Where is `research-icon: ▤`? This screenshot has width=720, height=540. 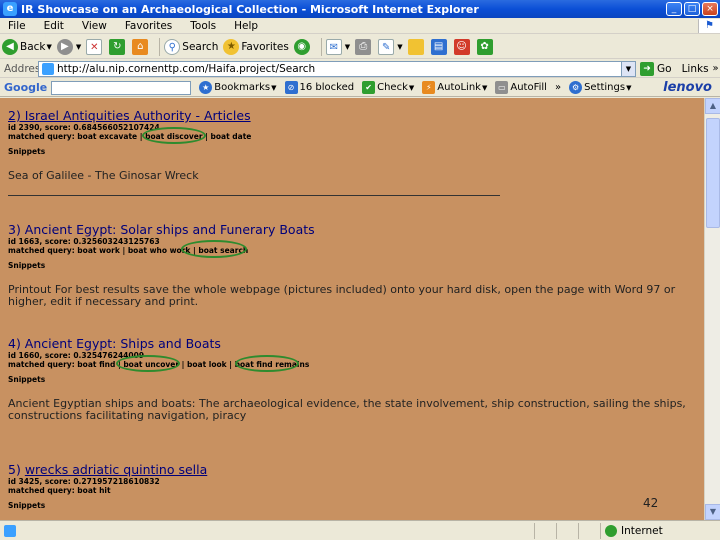
research-icon: ▤ is located at coordinates (438, 46).